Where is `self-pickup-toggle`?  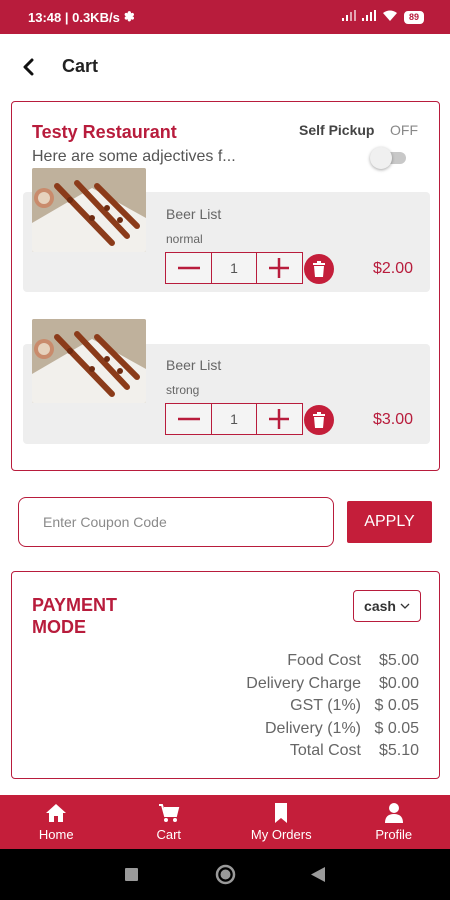 self-pickup-toggle is located at coordinates (388, 157).